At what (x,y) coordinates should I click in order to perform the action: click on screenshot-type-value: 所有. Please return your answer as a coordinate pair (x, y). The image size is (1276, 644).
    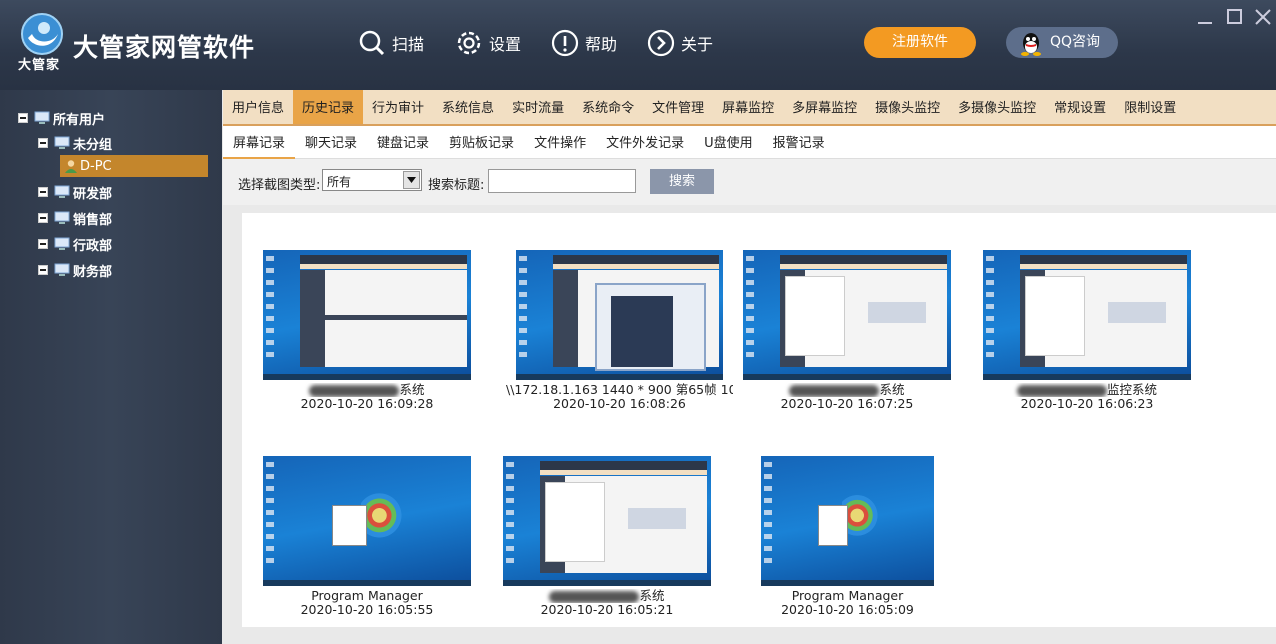
    Looking at the image, I should click on (339, 182).